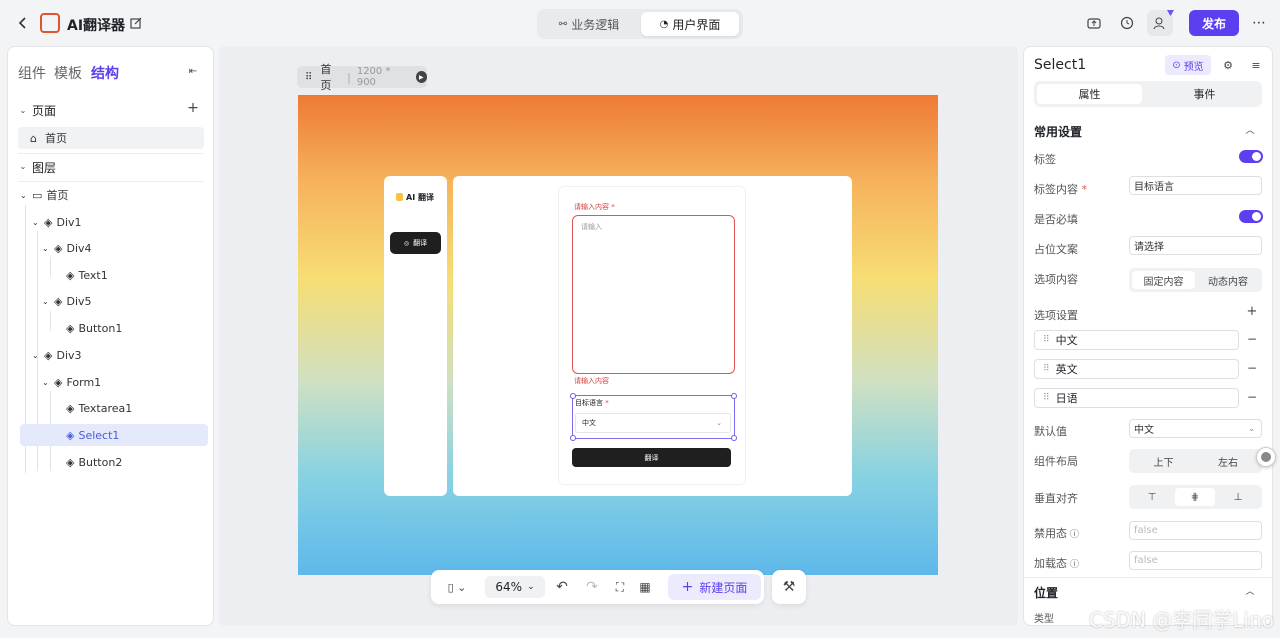  I want to click on tab-components: 组件, so click(32, 73).